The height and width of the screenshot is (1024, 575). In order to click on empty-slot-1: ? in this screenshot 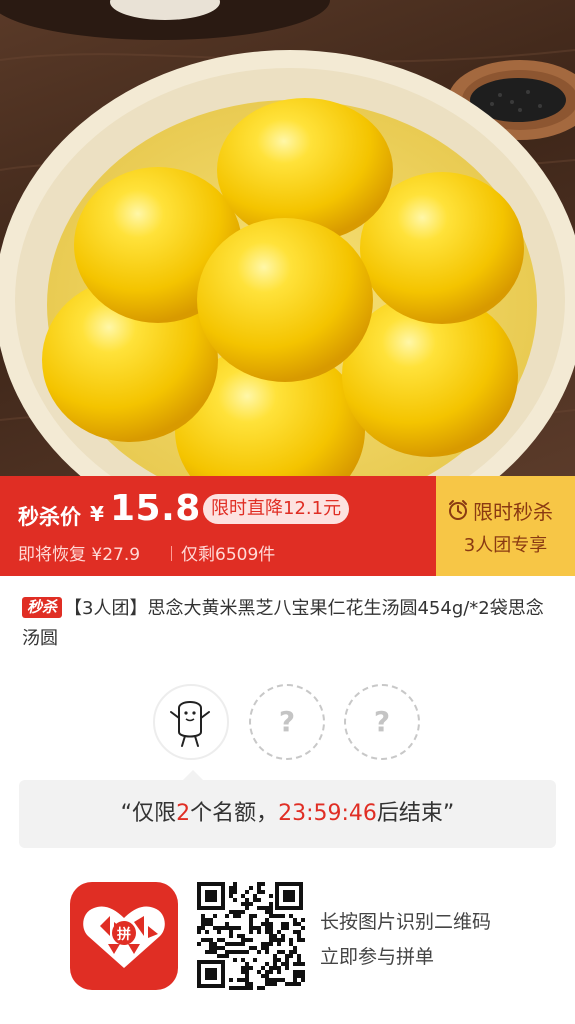, I will do `click(287, 722)`.